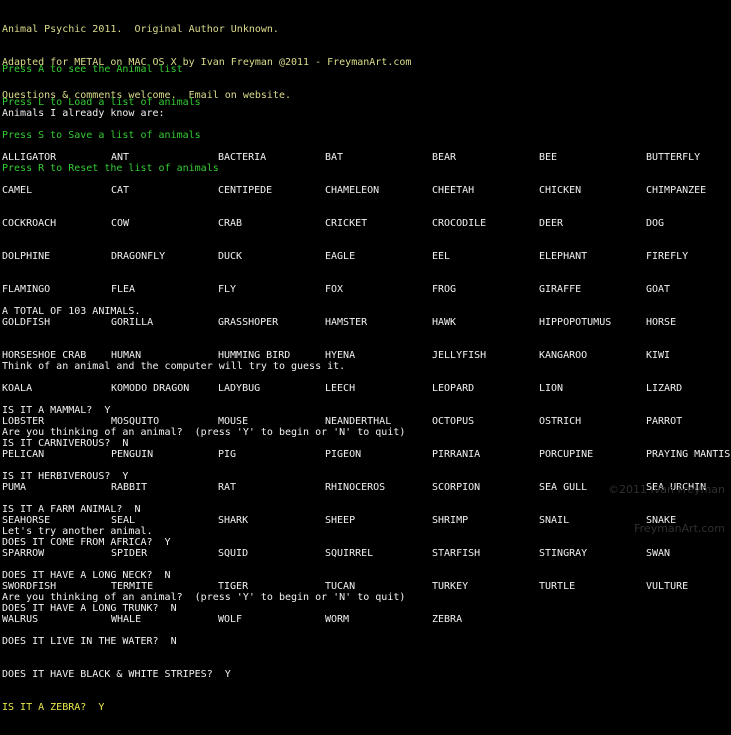 The width and height of the screenshot is (731, 735). Describe the element at coordinates (560, 190) in the screenshot. I see `animal-item: CHICKEN` at that location.